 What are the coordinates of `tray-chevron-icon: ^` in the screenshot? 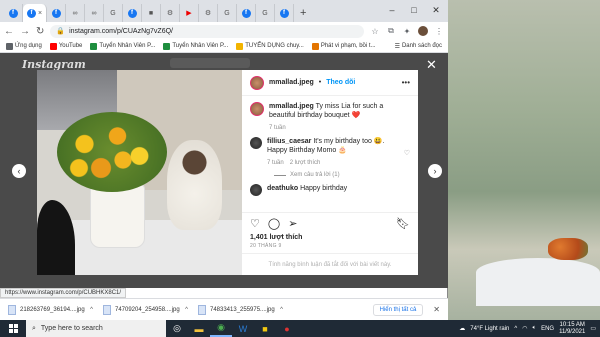 It's located at (515, 329).